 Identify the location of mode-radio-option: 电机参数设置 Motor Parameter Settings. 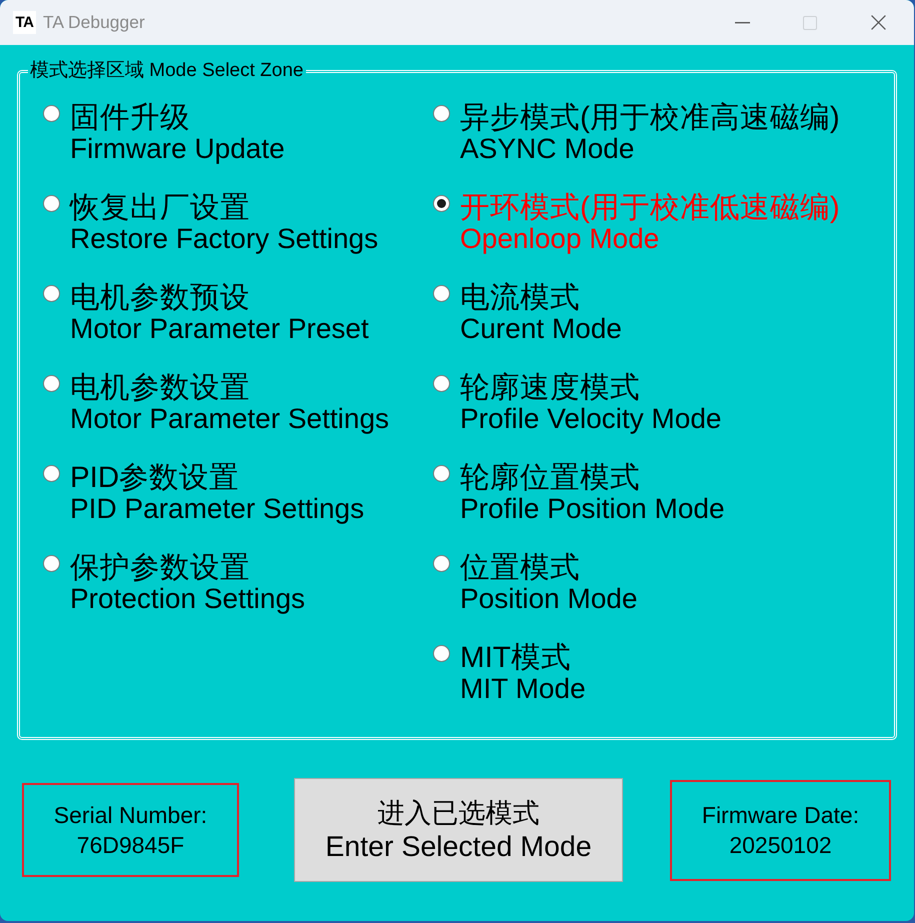
(216, 403).